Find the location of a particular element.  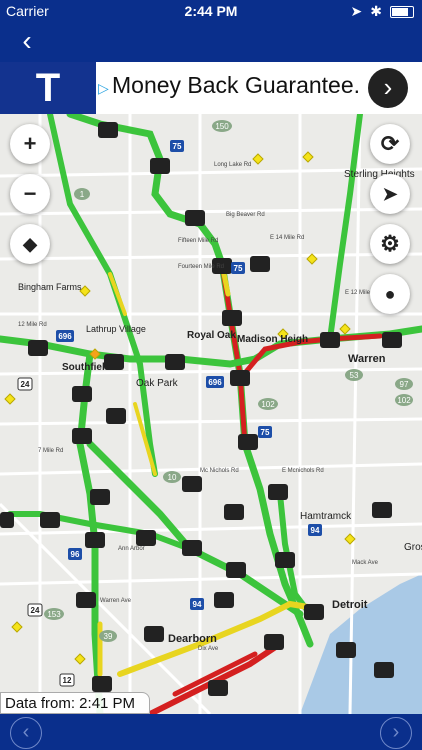

label-mcnichols: Mc Nichols Rd is located at coordinates (219, 471).